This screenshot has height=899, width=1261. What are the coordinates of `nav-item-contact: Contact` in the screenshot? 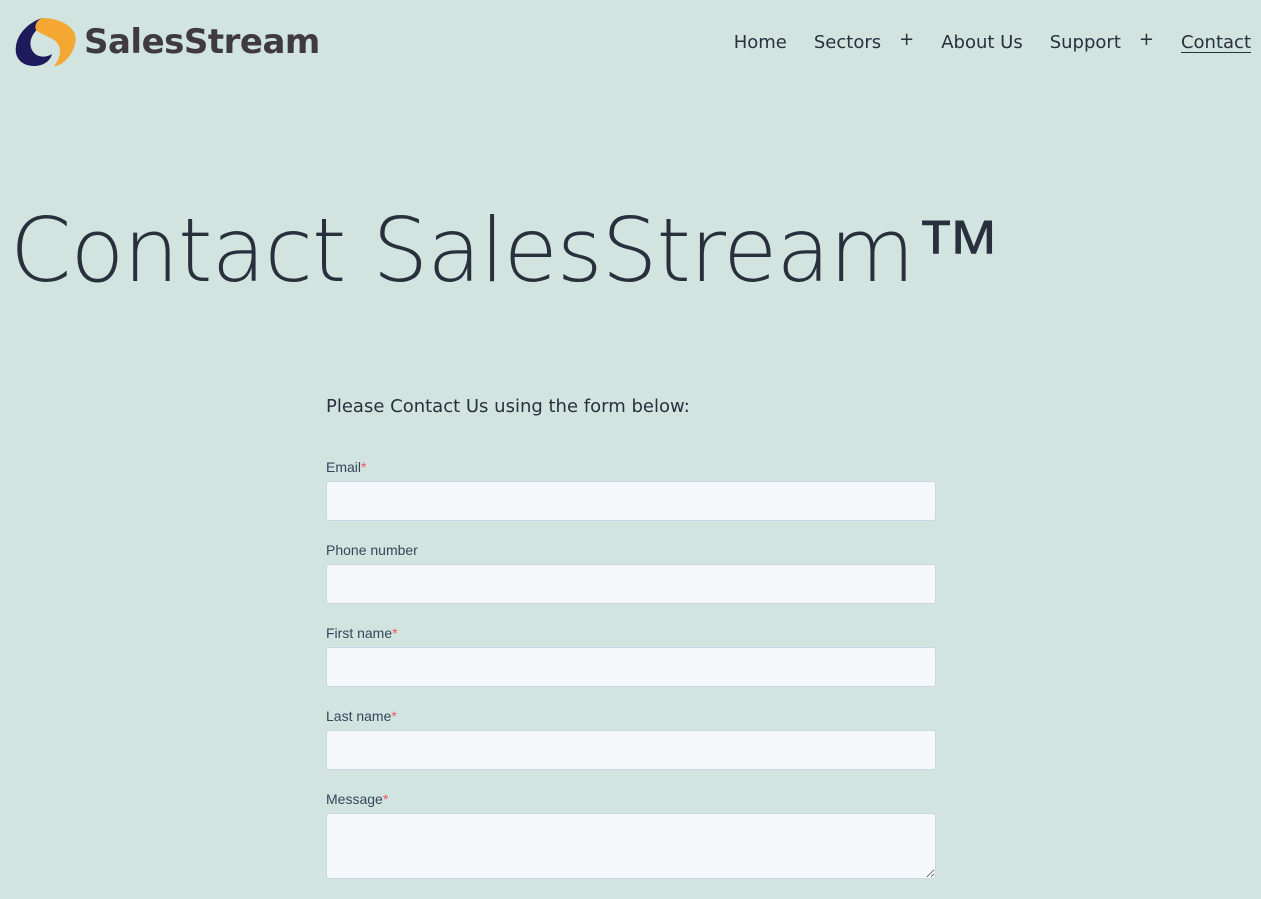 It's located at (1216, 43).